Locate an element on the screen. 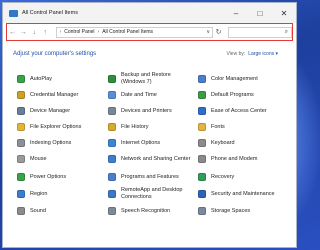 The height and width of the screenshot is (250, 320). control-panel-item: Internet Options is located at coordinates (151, 143).